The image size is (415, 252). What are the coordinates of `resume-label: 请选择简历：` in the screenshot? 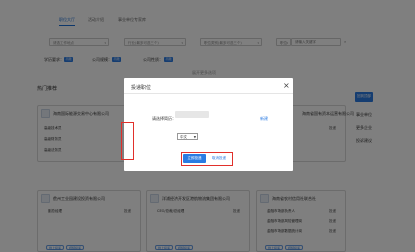 It's located at (164, 118).